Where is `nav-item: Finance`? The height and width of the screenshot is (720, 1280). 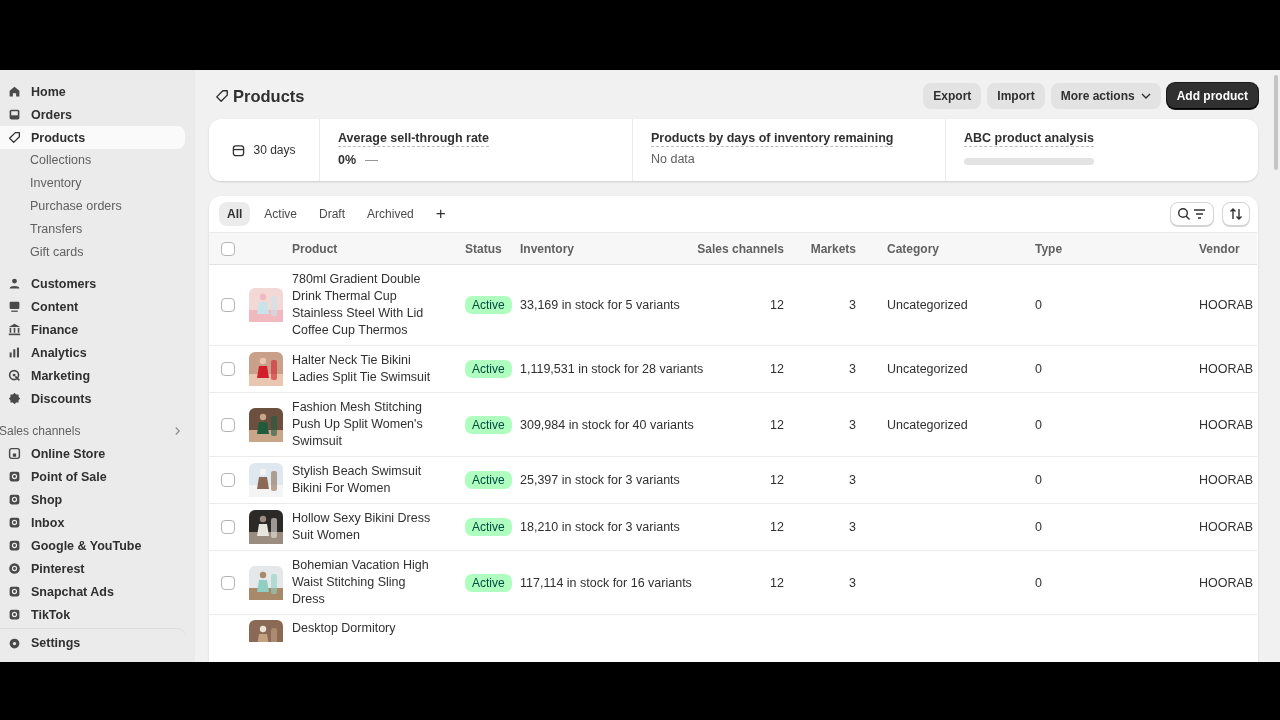 nav-item: Finance is located at coordinates (92, 329).